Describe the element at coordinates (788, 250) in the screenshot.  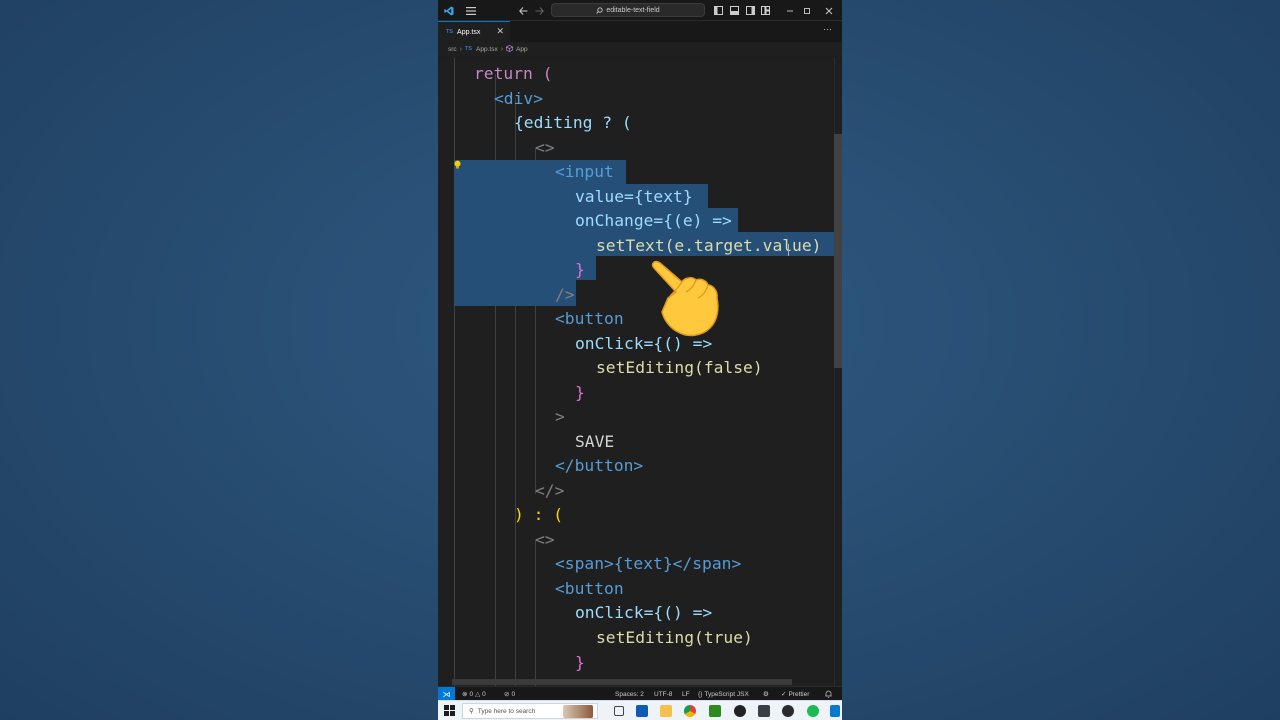
I see `text-cursor-icon` at that location.